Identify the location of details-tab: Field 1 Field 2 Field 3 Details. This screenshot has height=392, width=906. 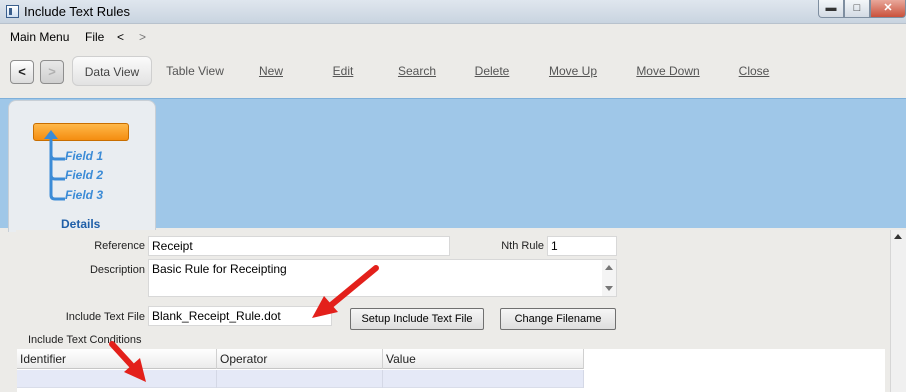
(82, 166).